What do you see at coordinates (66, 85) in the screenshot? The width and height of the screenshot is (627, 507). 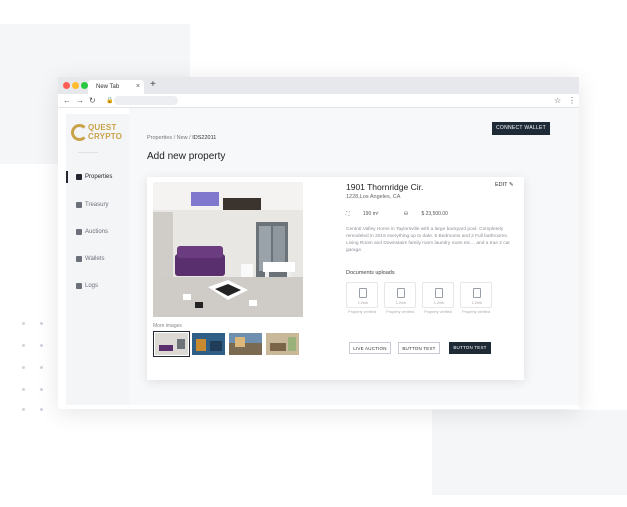 I see `close-window-icon` at bounding box center [66, 85].